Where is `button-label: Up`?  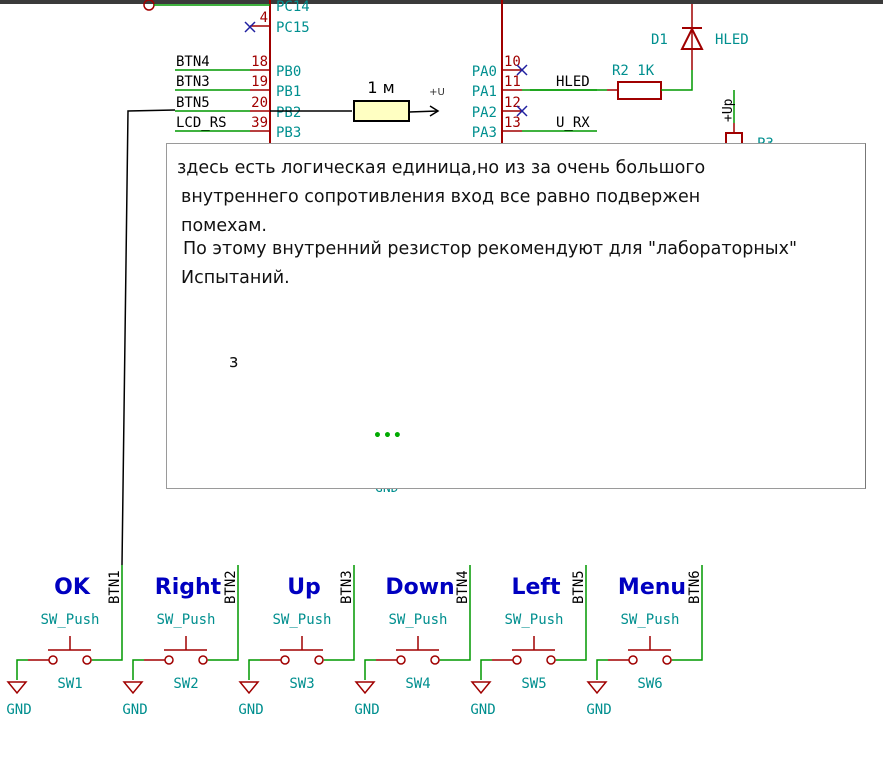
button-label: Up is located at coordinates (304, 587).